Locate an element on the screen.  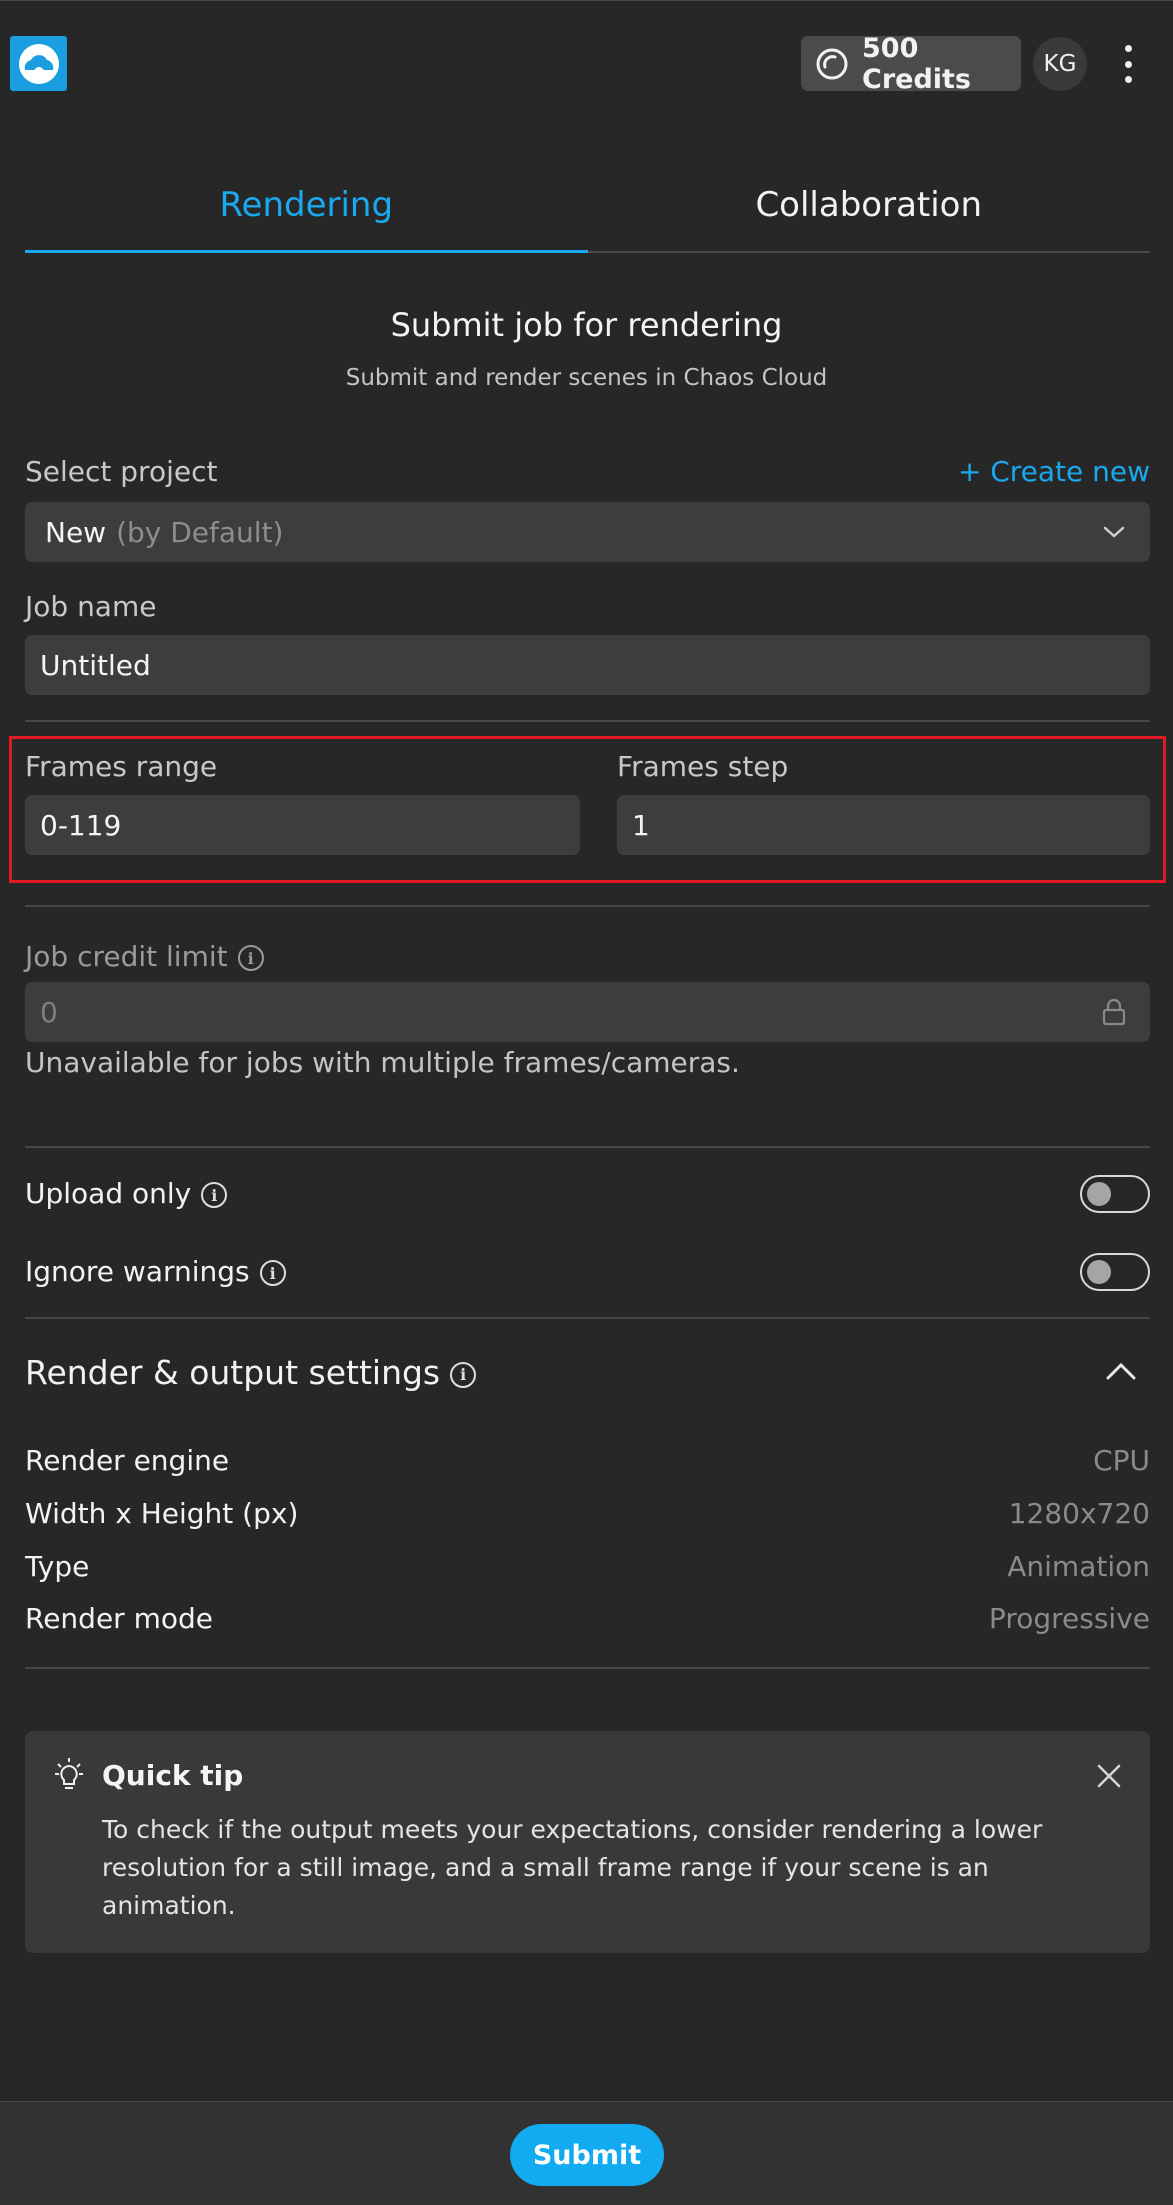
render-settings-title: Render & output settings is located at coordinates (233, 1372).